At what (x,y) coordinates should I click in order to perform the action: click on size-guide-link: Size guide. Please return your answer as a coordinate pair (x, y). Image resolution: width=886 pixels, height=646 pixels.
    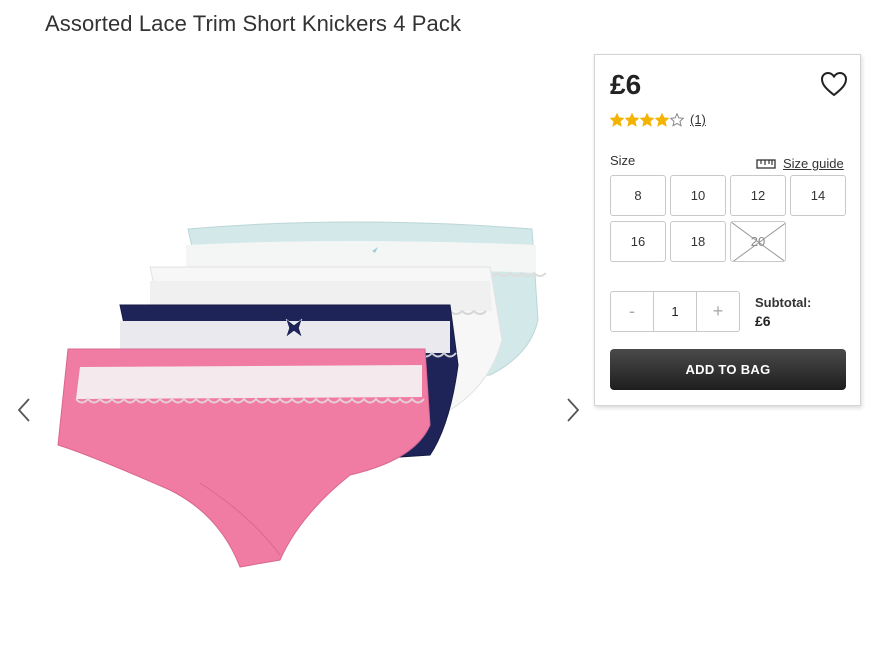
    Looking at the image, I should click on (800, 163).